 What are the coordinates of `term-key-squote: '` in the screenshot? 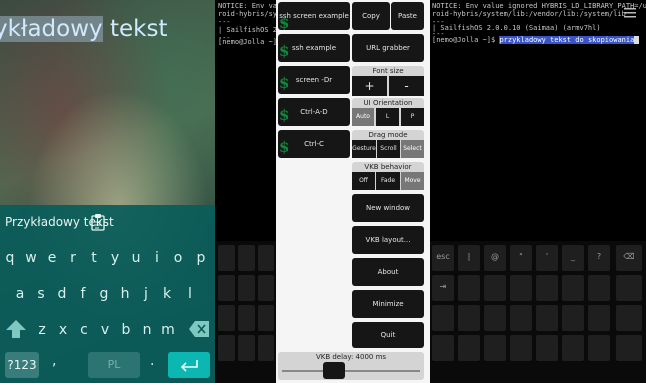 It's located at (547, 258).